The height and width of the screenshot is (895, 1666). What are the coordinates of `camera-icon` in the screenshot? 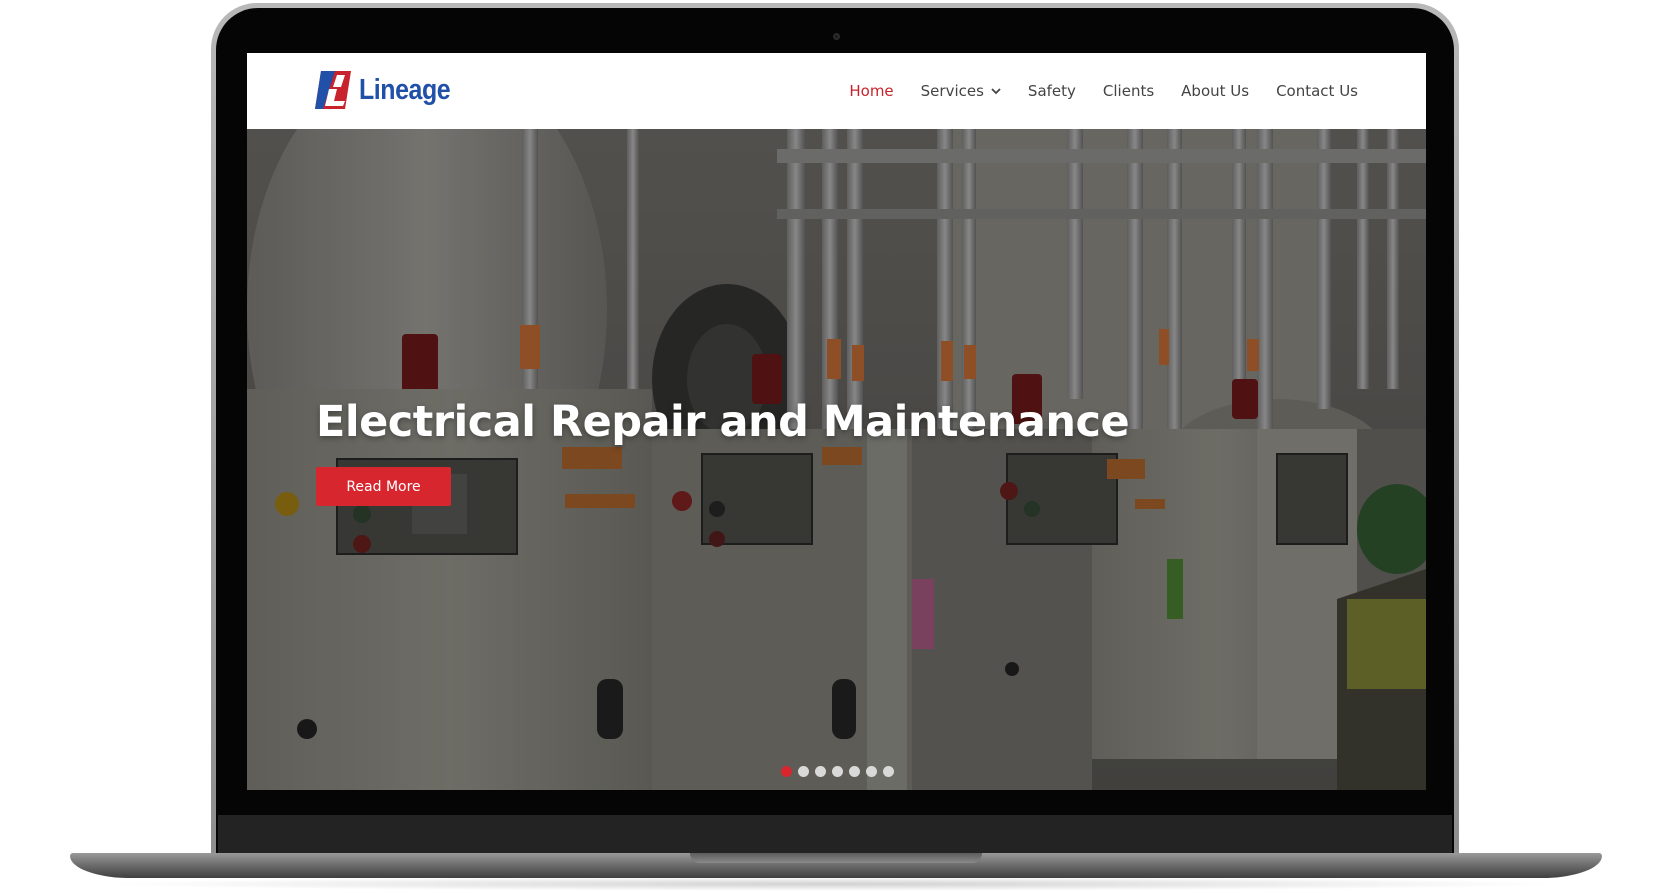 It's located at (836, 36).